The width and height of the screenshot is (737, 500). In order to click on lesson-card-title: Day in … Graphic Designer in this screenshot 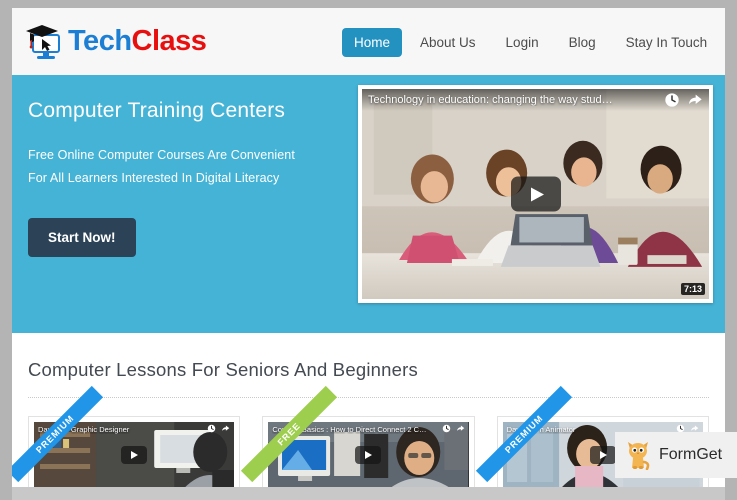, I will do `click(84, 429)`.